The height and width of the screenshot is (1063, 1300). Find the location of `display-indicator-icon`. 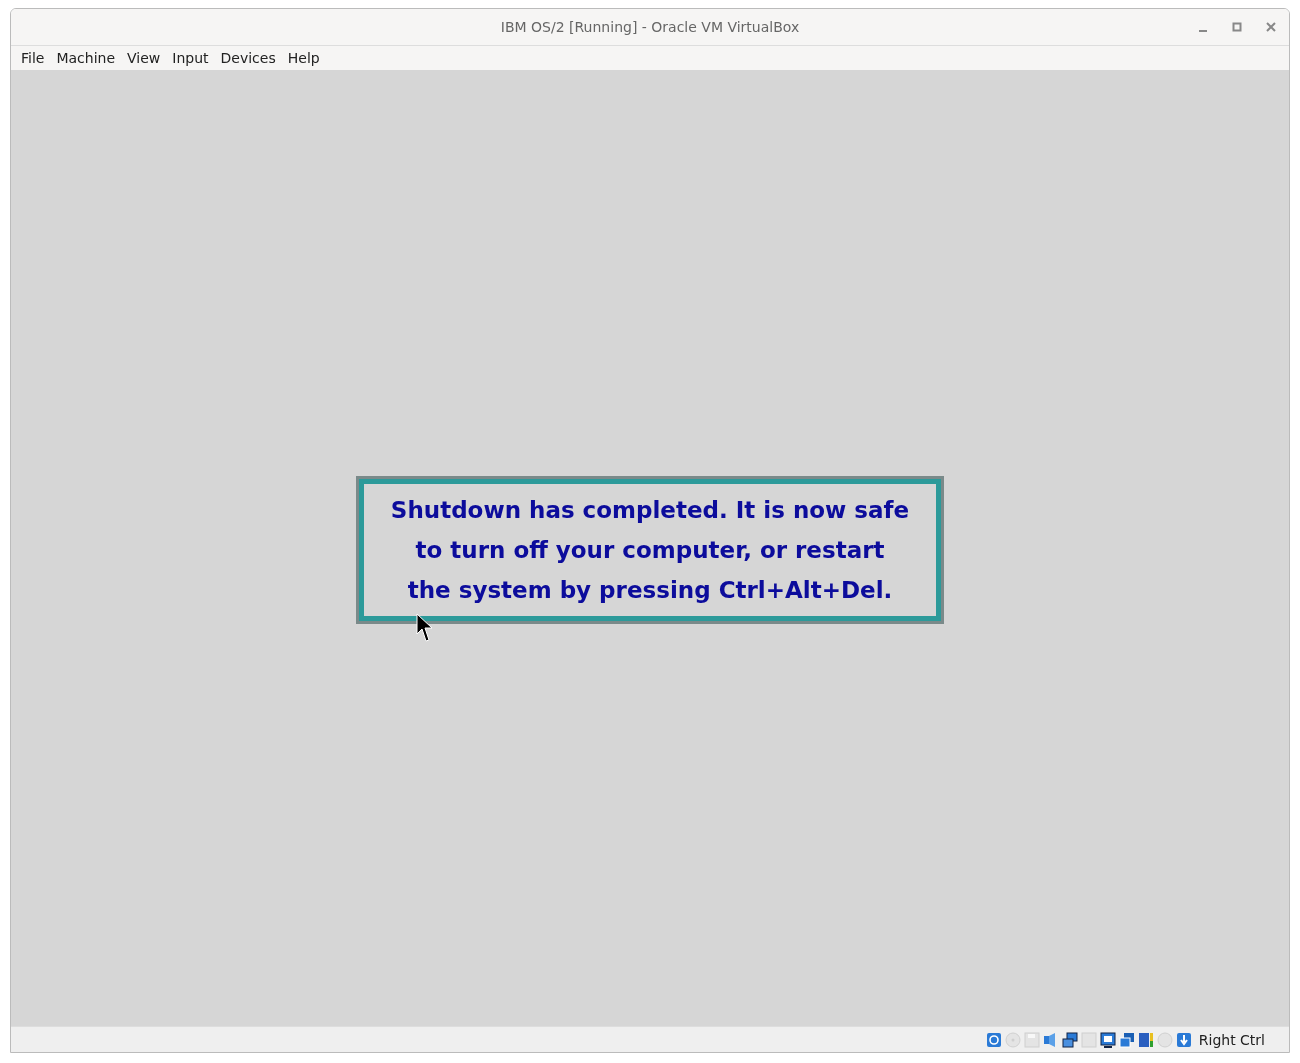

display-indicator-icon is located at coordinates (1107, 1039).